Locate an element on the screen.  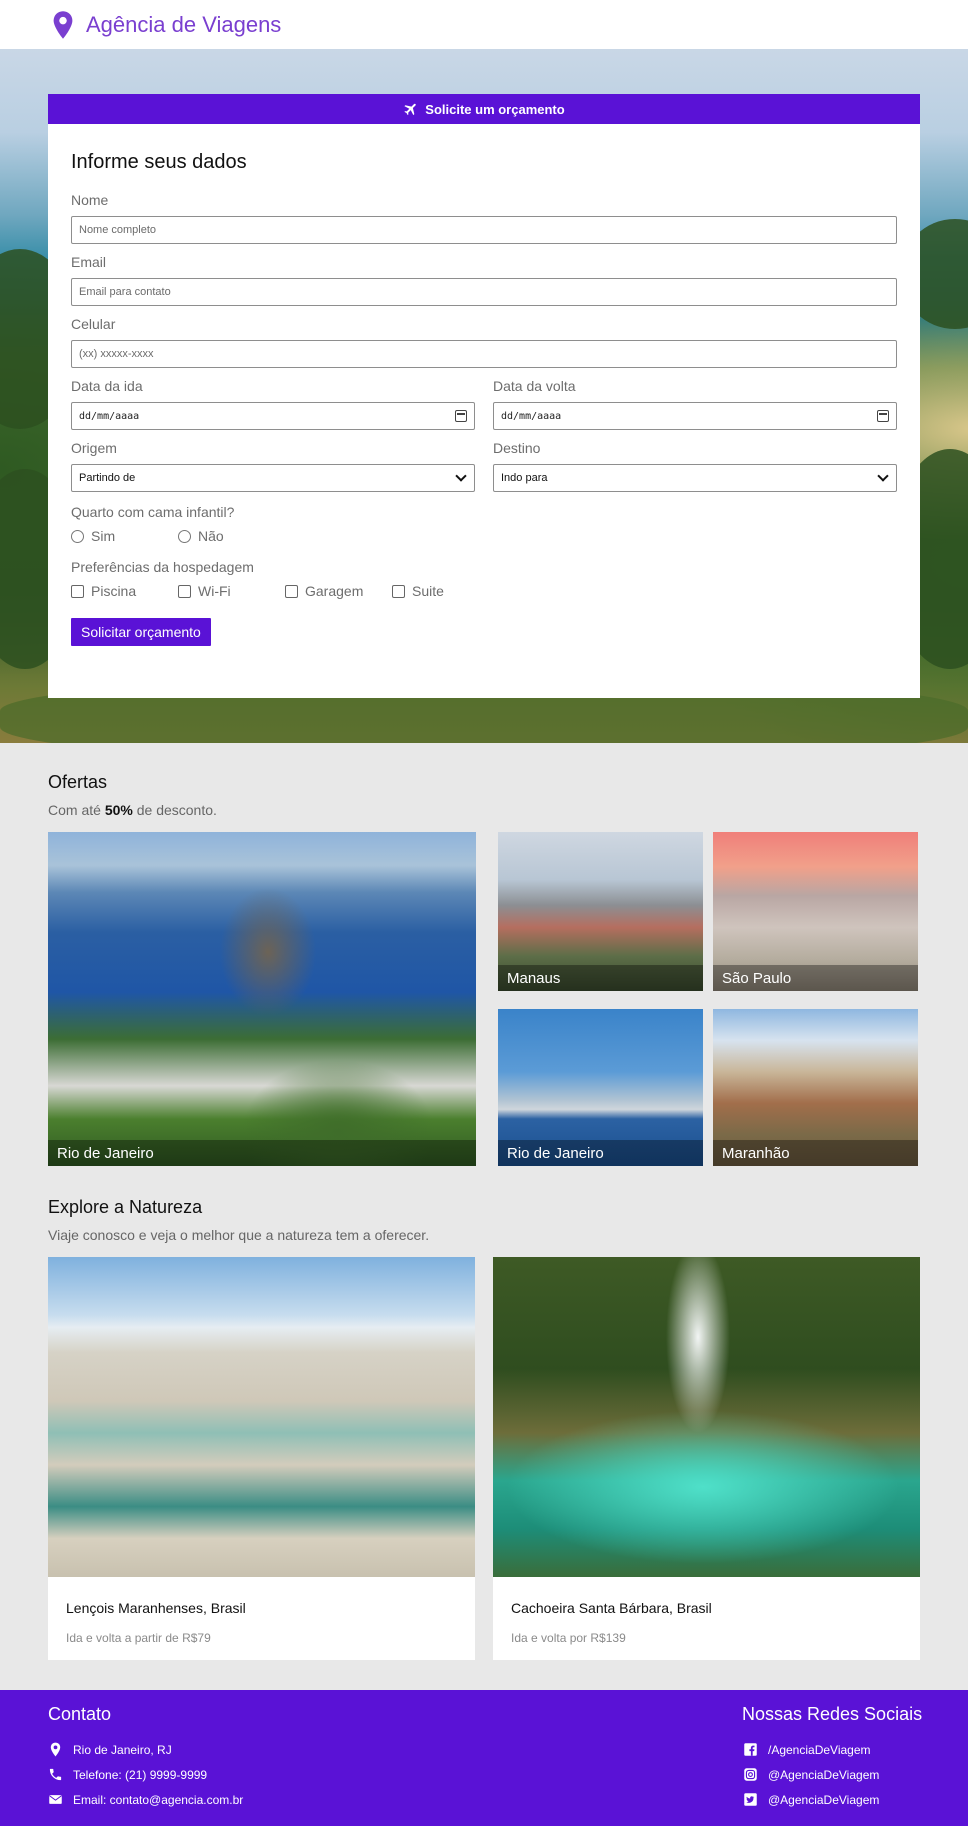
data-ida-label: Data da ida is located at coordinates (107, 386).